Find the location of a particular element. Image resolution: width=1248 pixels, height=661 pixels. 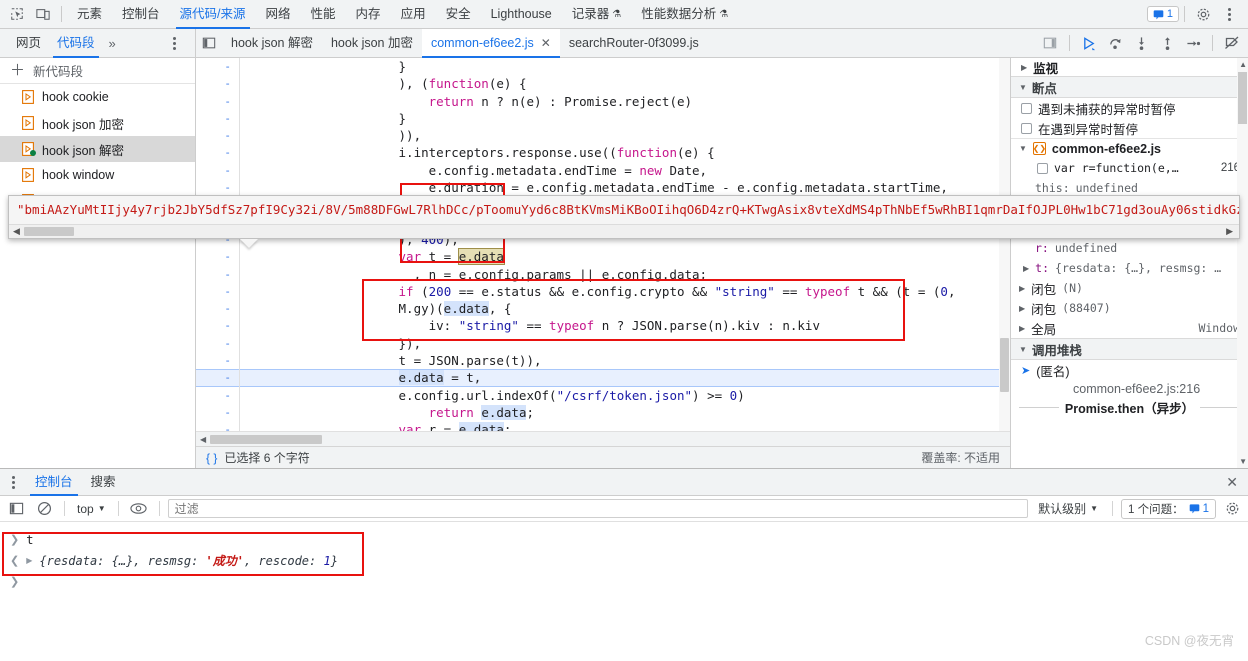

tab-application: 应用 is located at coordinates (413, 14).